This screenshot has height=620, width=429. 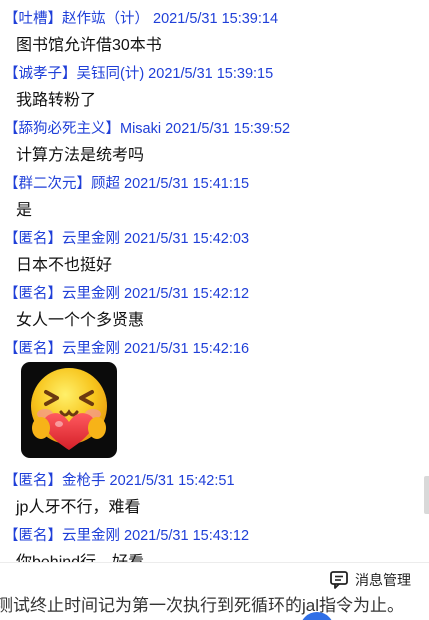 I want to click on message-header: 【匿名】云里金刚 2021/5/31 15:42:12, so click(x=127, y=294).